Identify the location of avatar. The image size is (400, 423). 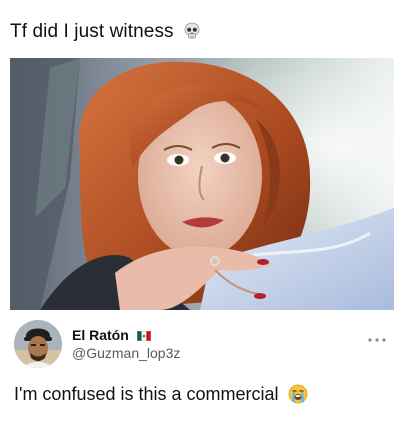
(38, 344).